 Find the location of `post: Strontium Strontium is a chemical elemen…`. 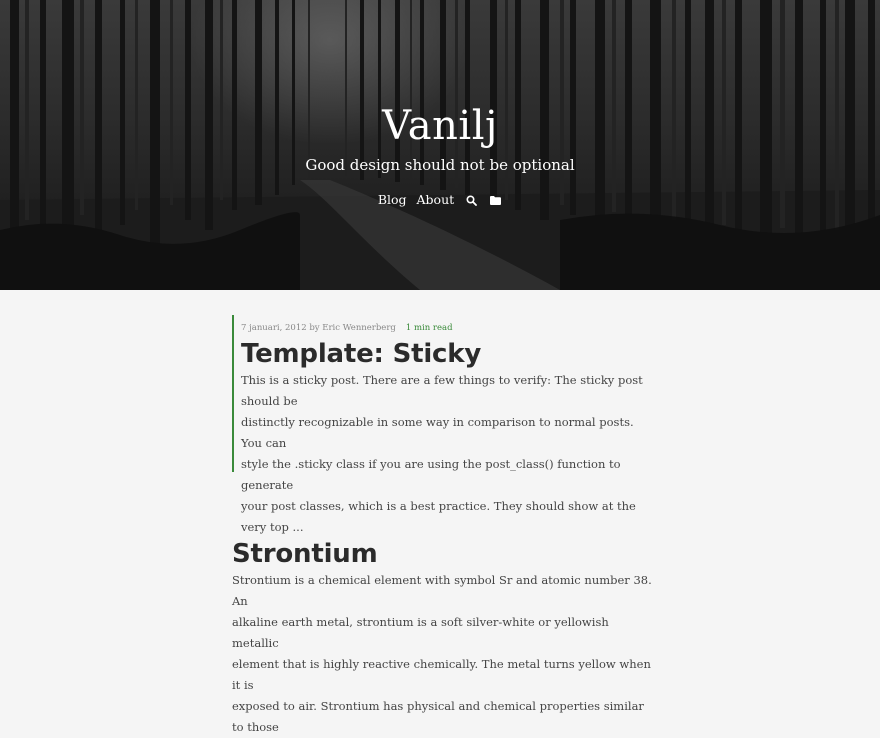

post: Strontium Strontium is a chemical elemen… is located at coordinates (442, 638).